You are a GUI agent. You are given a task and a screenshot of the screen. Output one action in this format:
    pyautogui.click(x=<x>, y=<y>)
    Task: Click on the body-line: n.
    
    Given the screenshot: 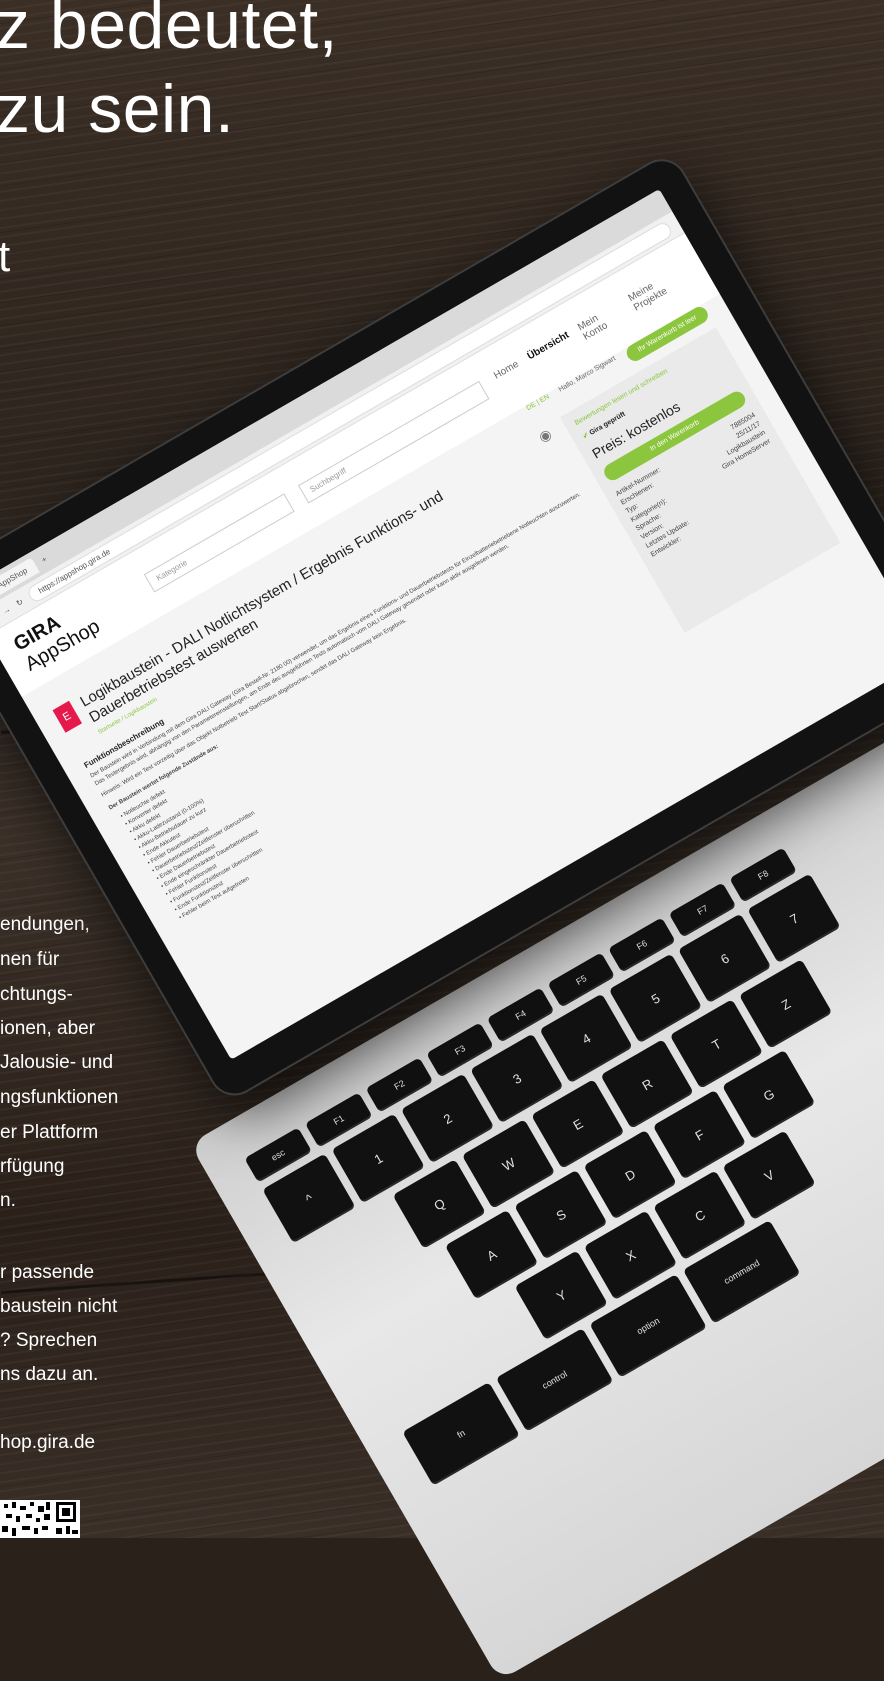 What is the action you would take?
    pyautogui.click(x=8, y=1200)
    